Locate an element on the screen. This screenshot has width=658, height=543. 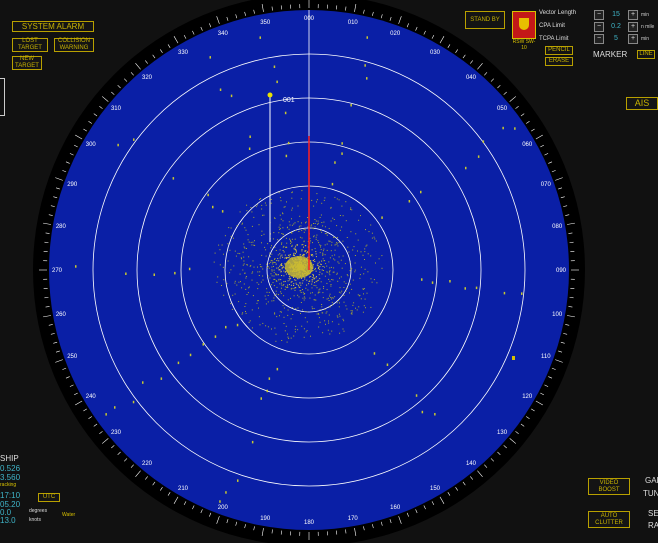
collision-warning-button: COLLISION WARNING is located at coordinates (74, 45).